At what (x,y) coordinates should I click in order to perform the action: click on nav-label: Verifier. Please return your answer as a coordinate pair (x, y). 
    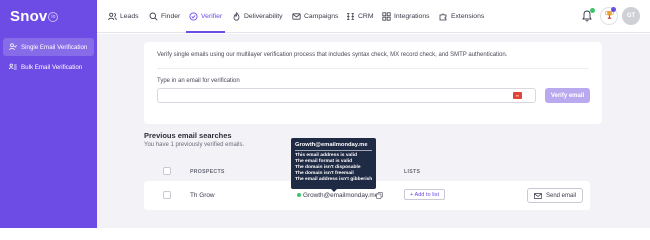
    Looking at the image, I should click on (212, 16).